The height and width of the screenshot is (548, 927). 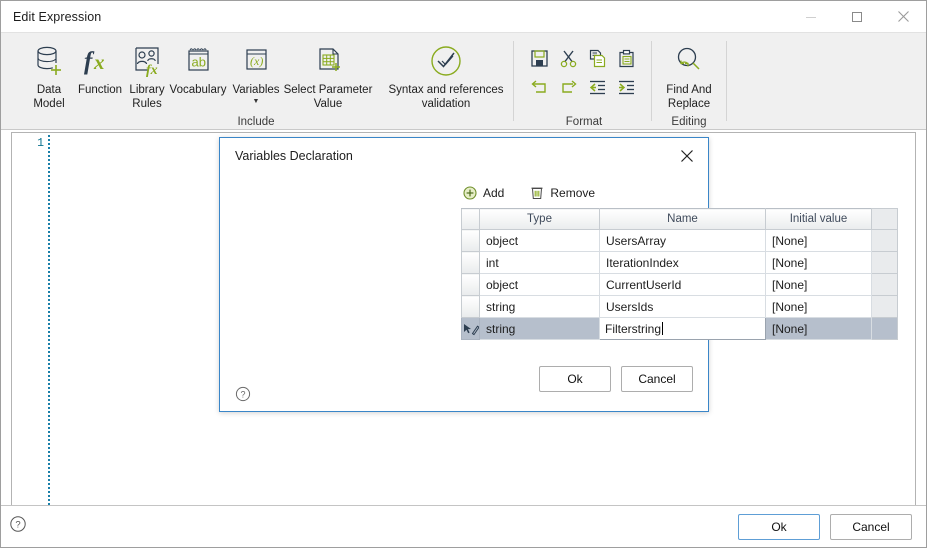 I want to click on ribbon-label-library-rules: Library Rules, so click(x=147, y=97).